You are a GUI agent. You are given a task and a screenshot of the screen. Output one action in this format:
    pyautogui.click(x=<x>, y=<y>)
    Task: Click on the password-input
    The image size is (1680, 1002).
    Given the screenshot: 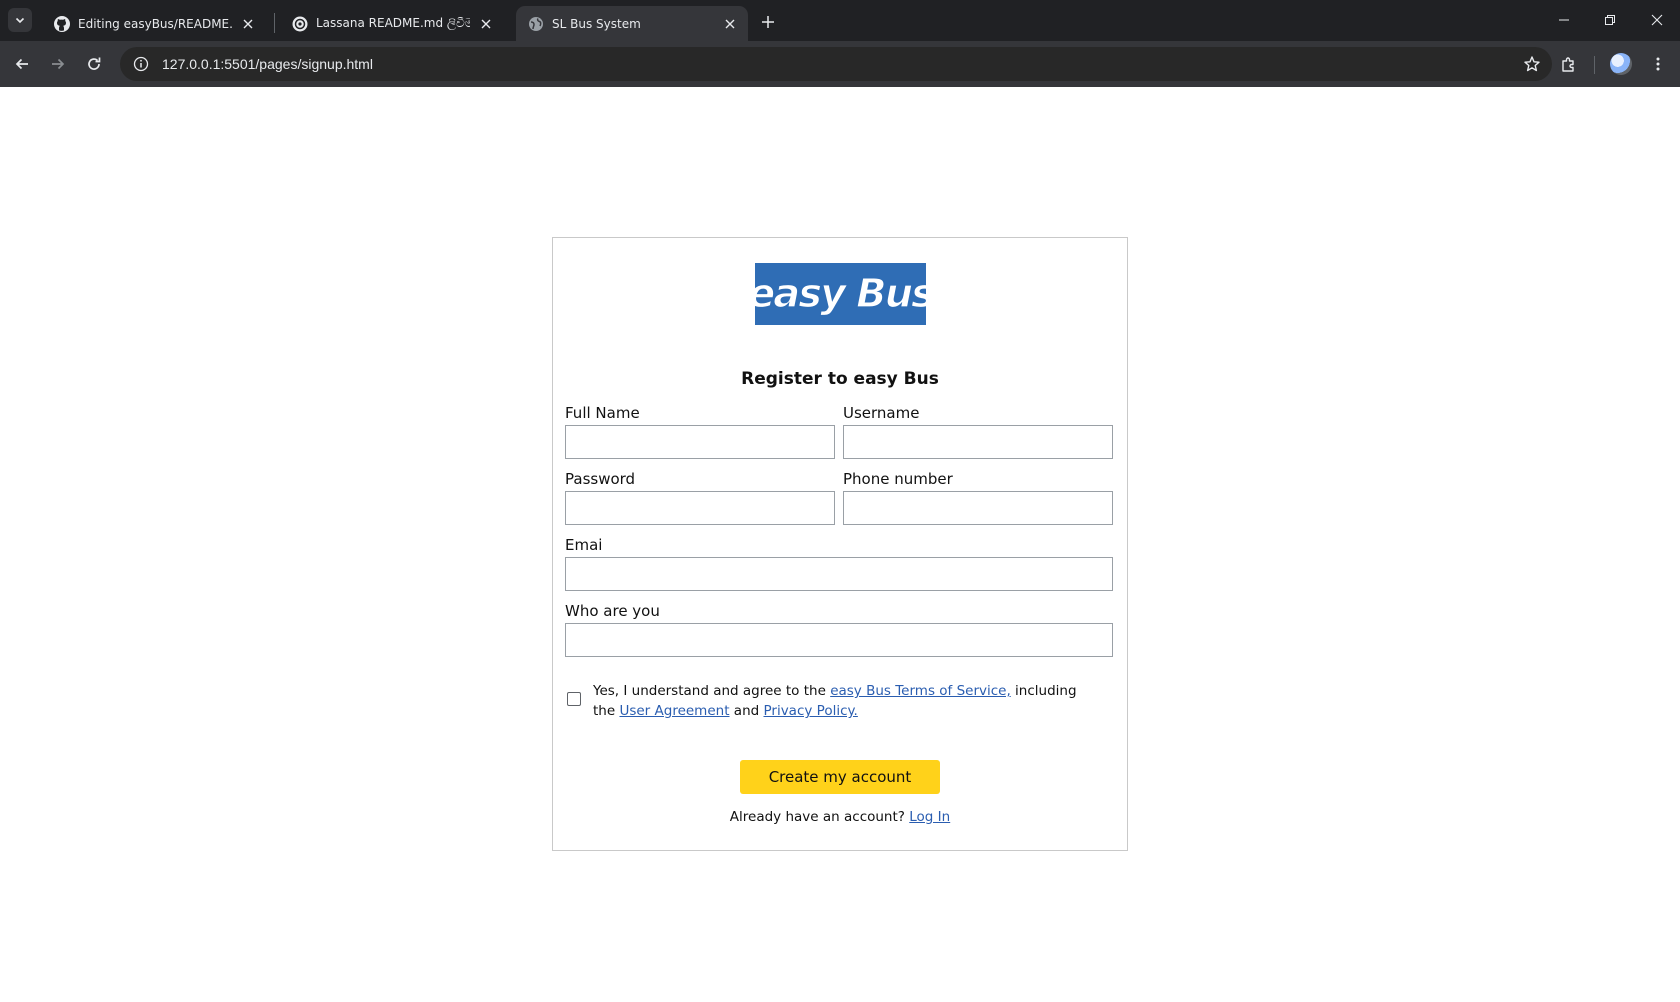 What is the action you would take?
    pyautogui.click(x=700, y=508)
    